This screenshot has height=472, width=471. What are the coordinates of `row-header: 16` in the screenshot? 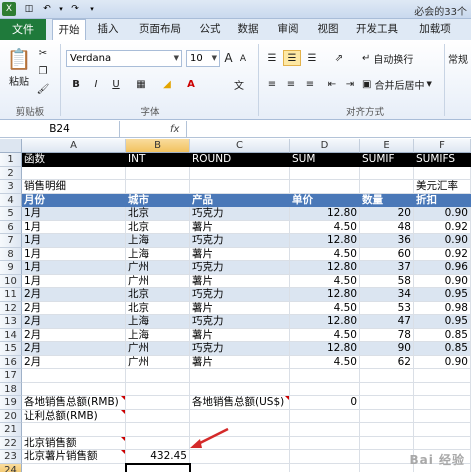 It's located at (11, 362).